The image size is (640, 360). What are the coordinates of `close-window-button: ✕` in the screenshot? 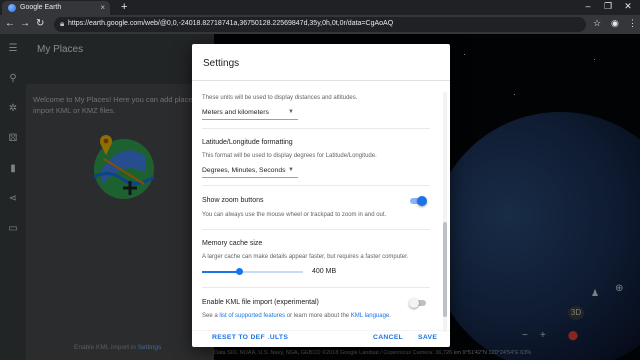 It's located at (628, 6).